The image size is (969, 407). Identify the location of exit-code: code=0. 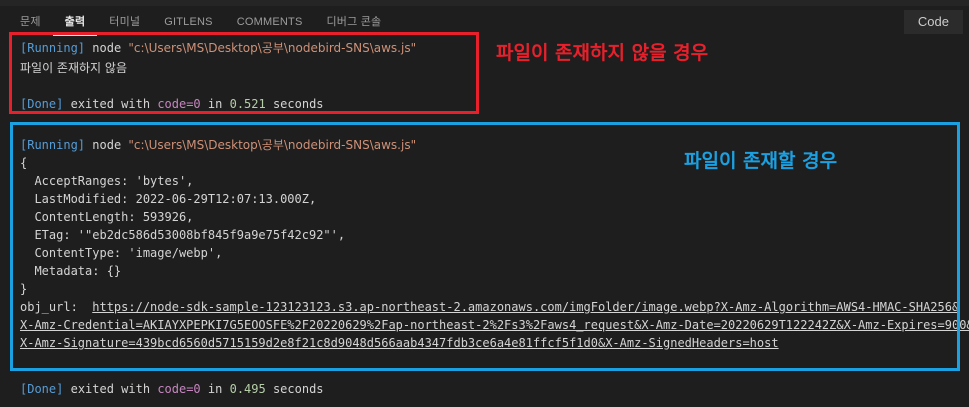
(179, 389).